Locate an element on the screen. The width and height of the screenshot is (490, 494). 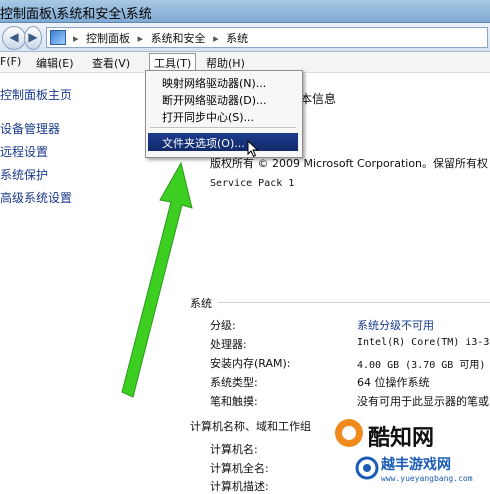
edition-heading: 本信息 is located at coordinates (318, 99).